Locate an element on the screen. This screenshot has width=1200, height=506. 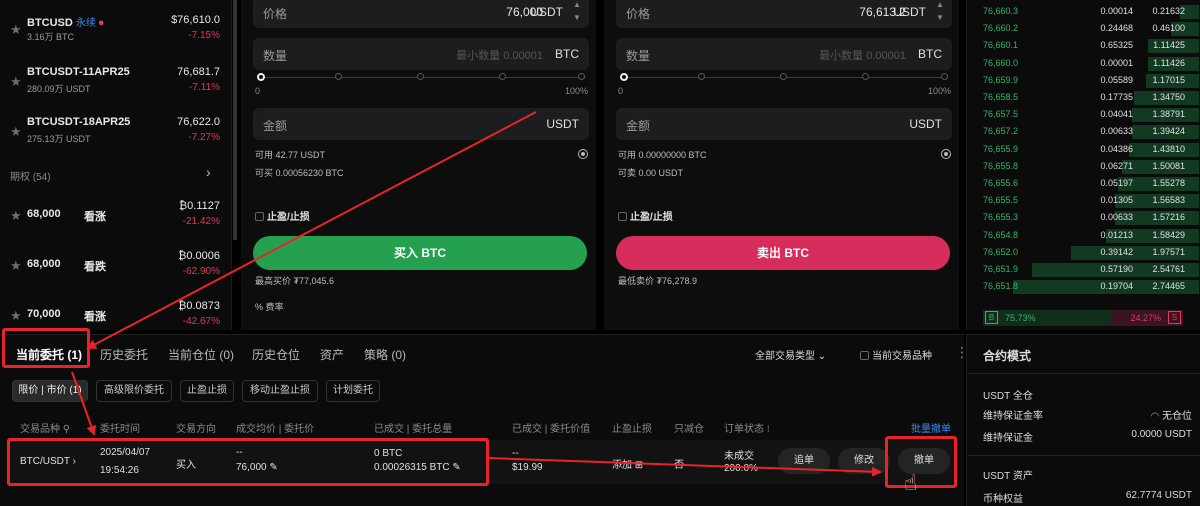
options-header: 期权 (54) is located at coordinates (30, 175).